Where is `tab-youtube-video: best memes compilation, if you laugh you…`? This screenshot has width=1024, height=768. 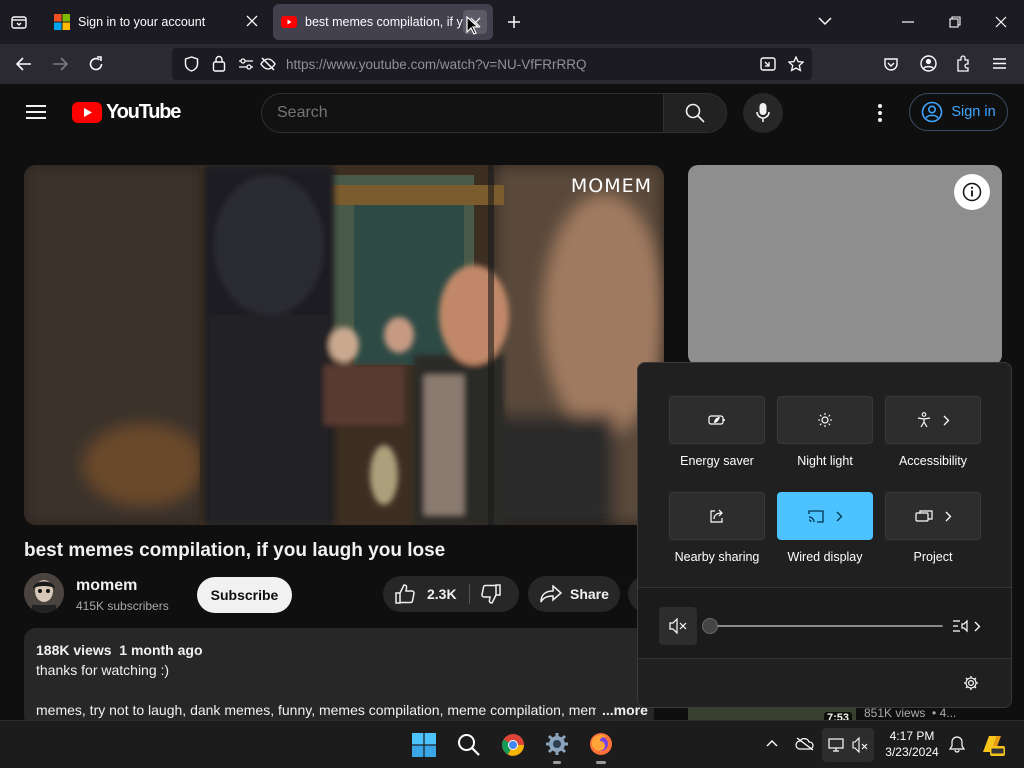
tab-youtube-video: best memes compilation, if you laugh you… is located at coordinates (383, 22).